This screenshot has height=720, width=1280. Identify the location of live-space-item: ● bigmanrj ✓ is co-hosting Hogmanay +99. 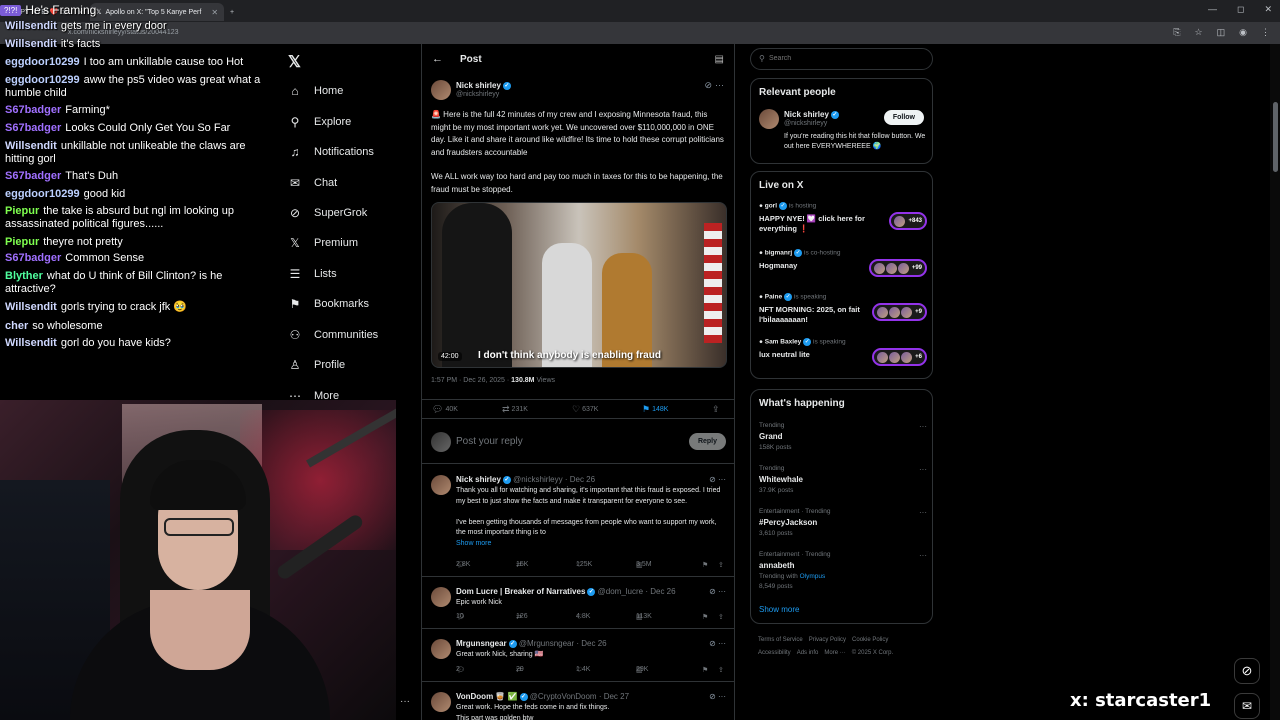
(843, 268).